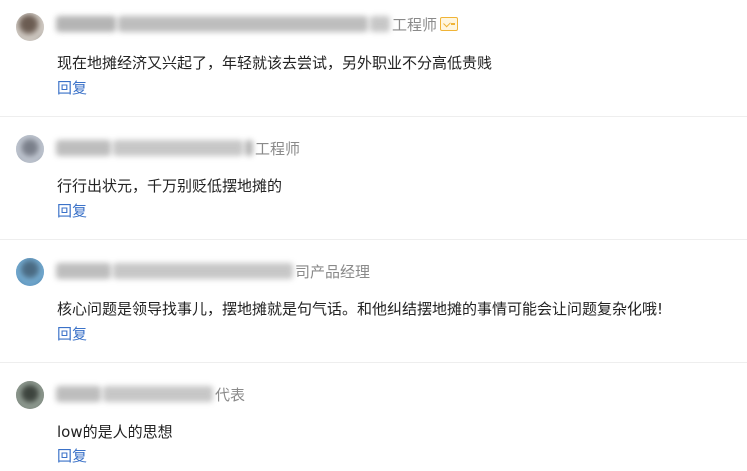  Describe the element at coordinates (115, 432) in the screenshot. I see `comment-text: low的是人的思想` at that location.